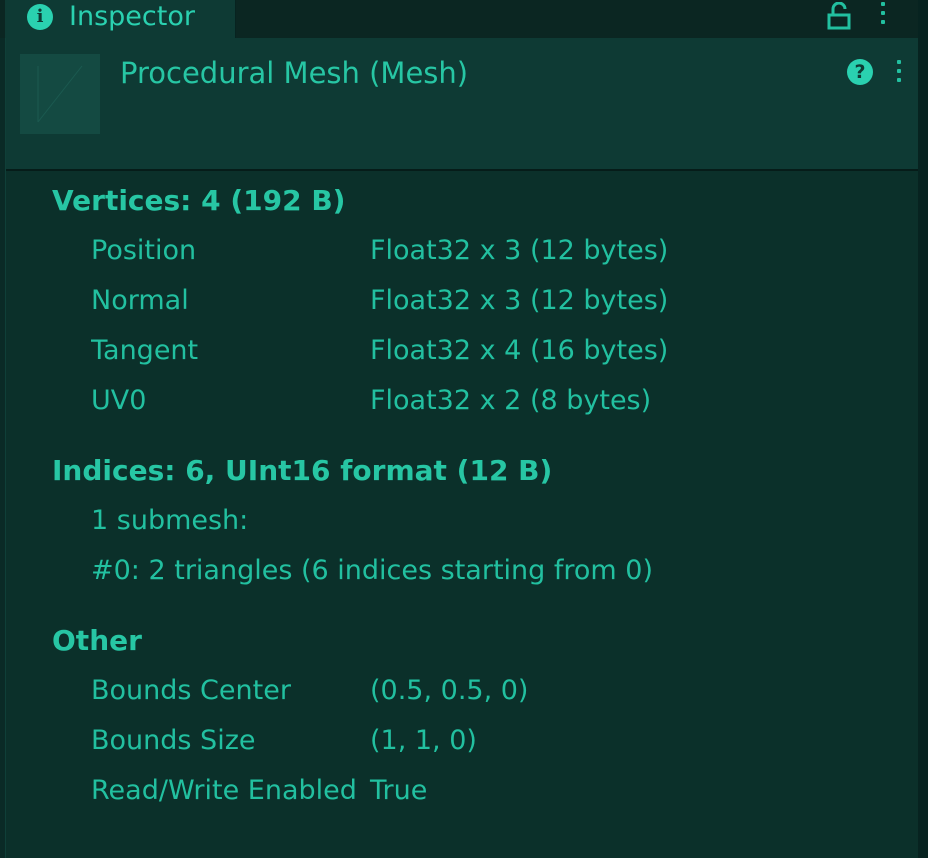  Describe the element at coordinates (119, 400) in the screenshot. I see `attribute-label: UV0` at that location.